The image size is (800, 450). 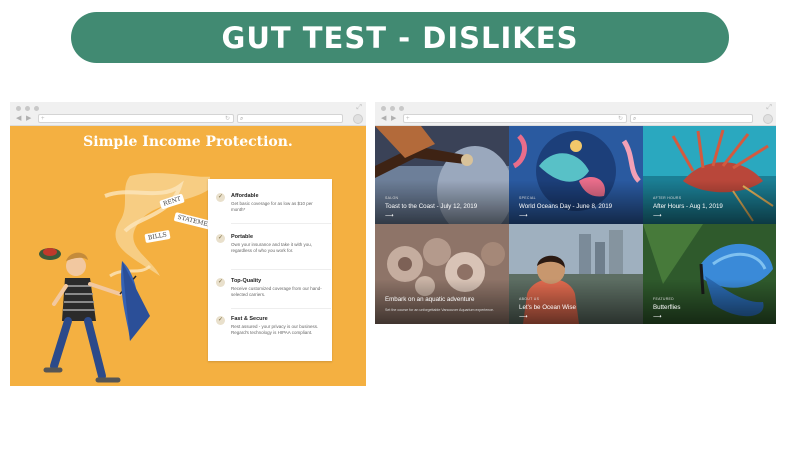 I want to click on tile-caption: Butterflies, so click(x=667, y=307).